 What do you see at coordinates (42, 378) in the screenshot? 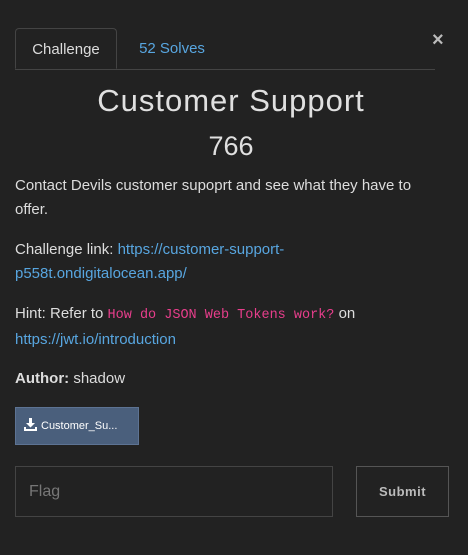
I see `author-label: Author:` at bounding box center [42, 378].